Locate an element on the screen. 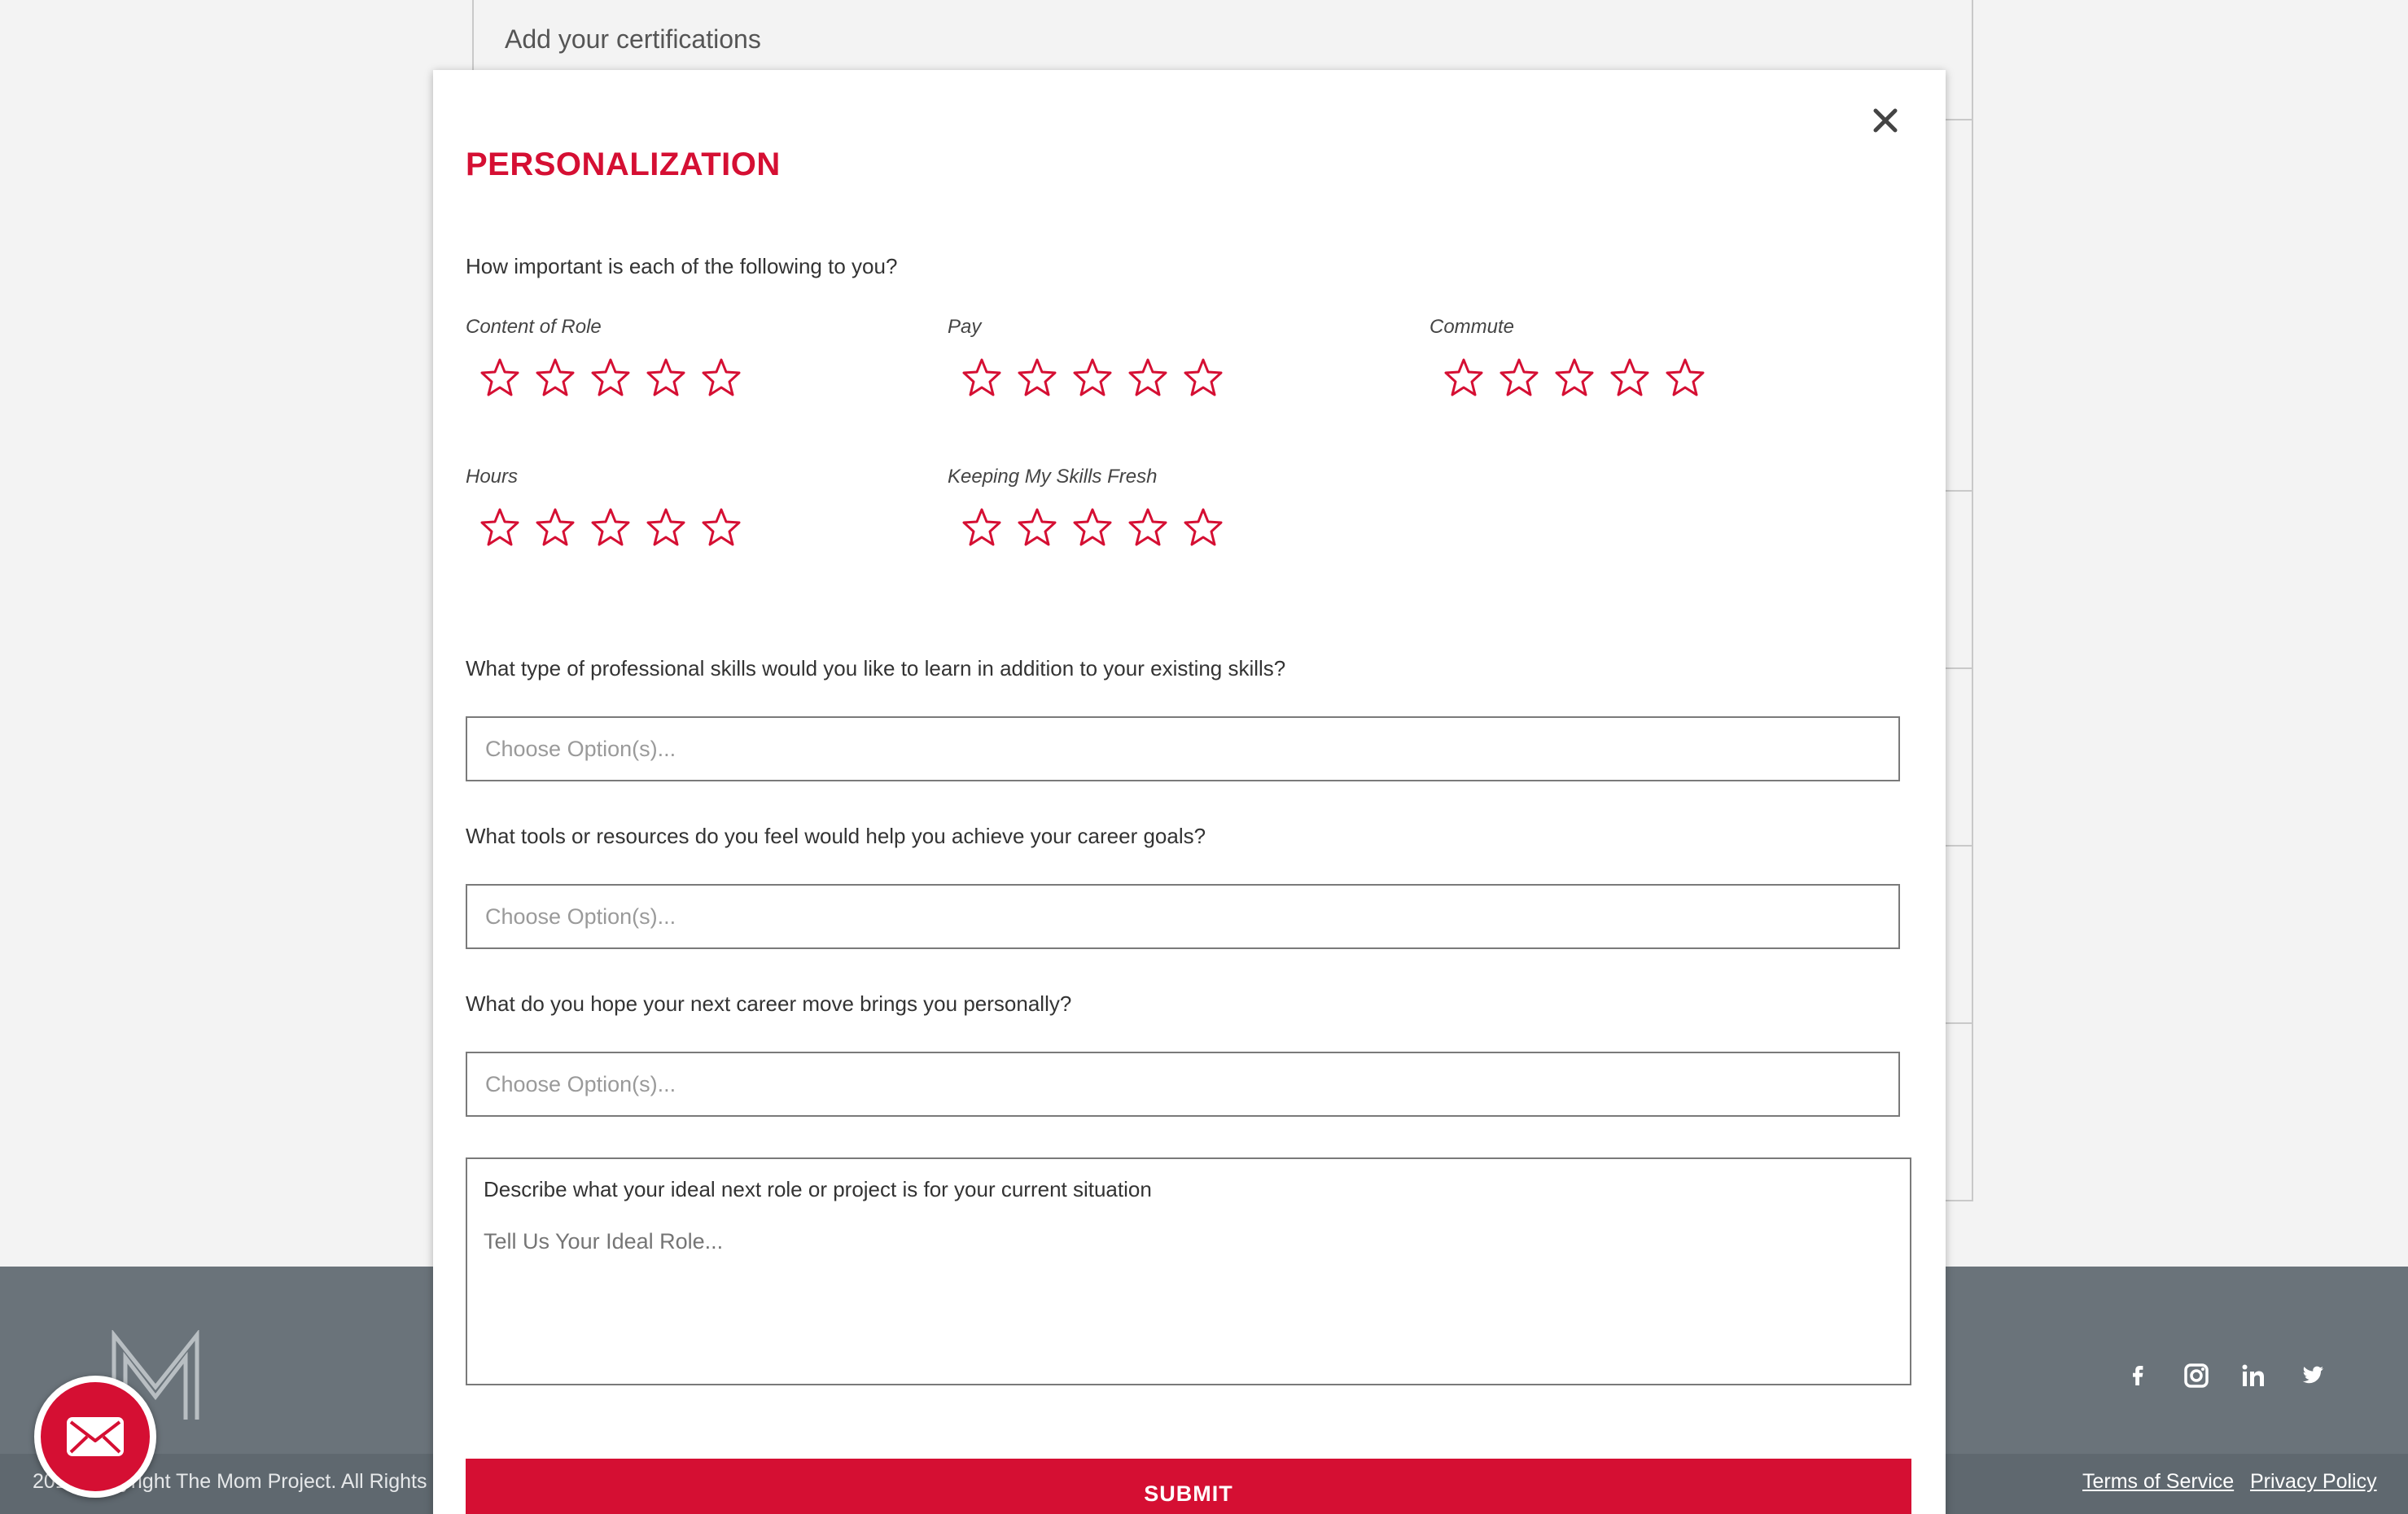 This screenshot has width=2408, height=1514. linkedin-icon is located at coordinates (2253, 1376).